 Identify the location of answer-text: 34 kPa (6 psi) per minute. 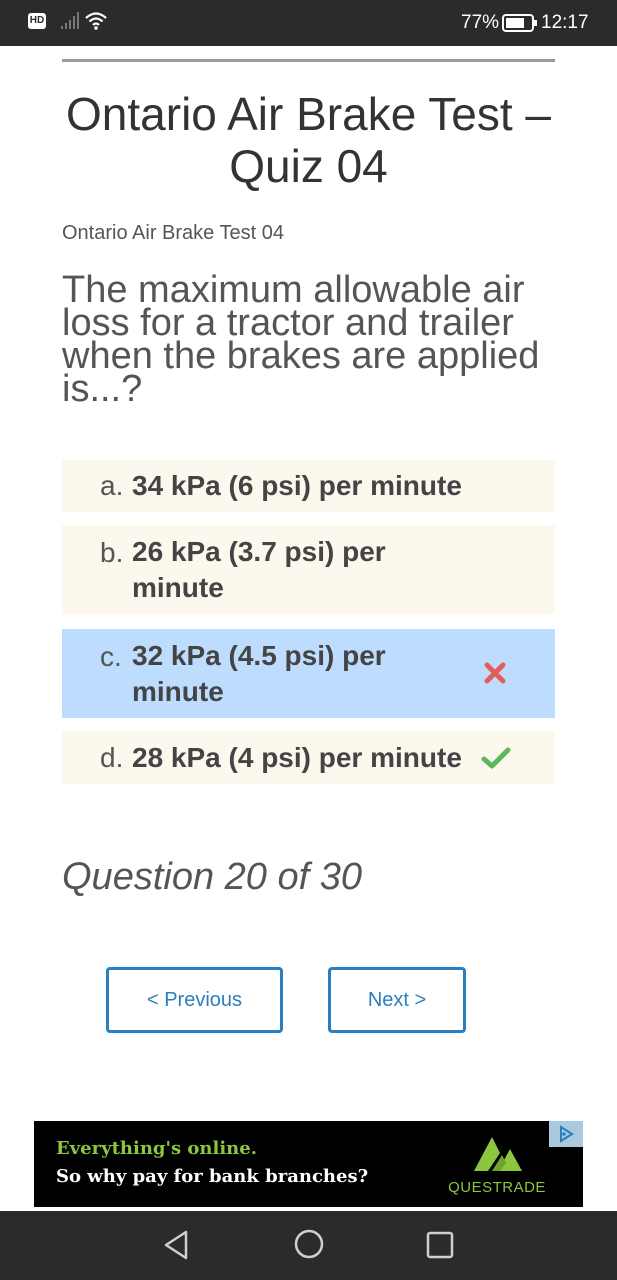
(297, 485).